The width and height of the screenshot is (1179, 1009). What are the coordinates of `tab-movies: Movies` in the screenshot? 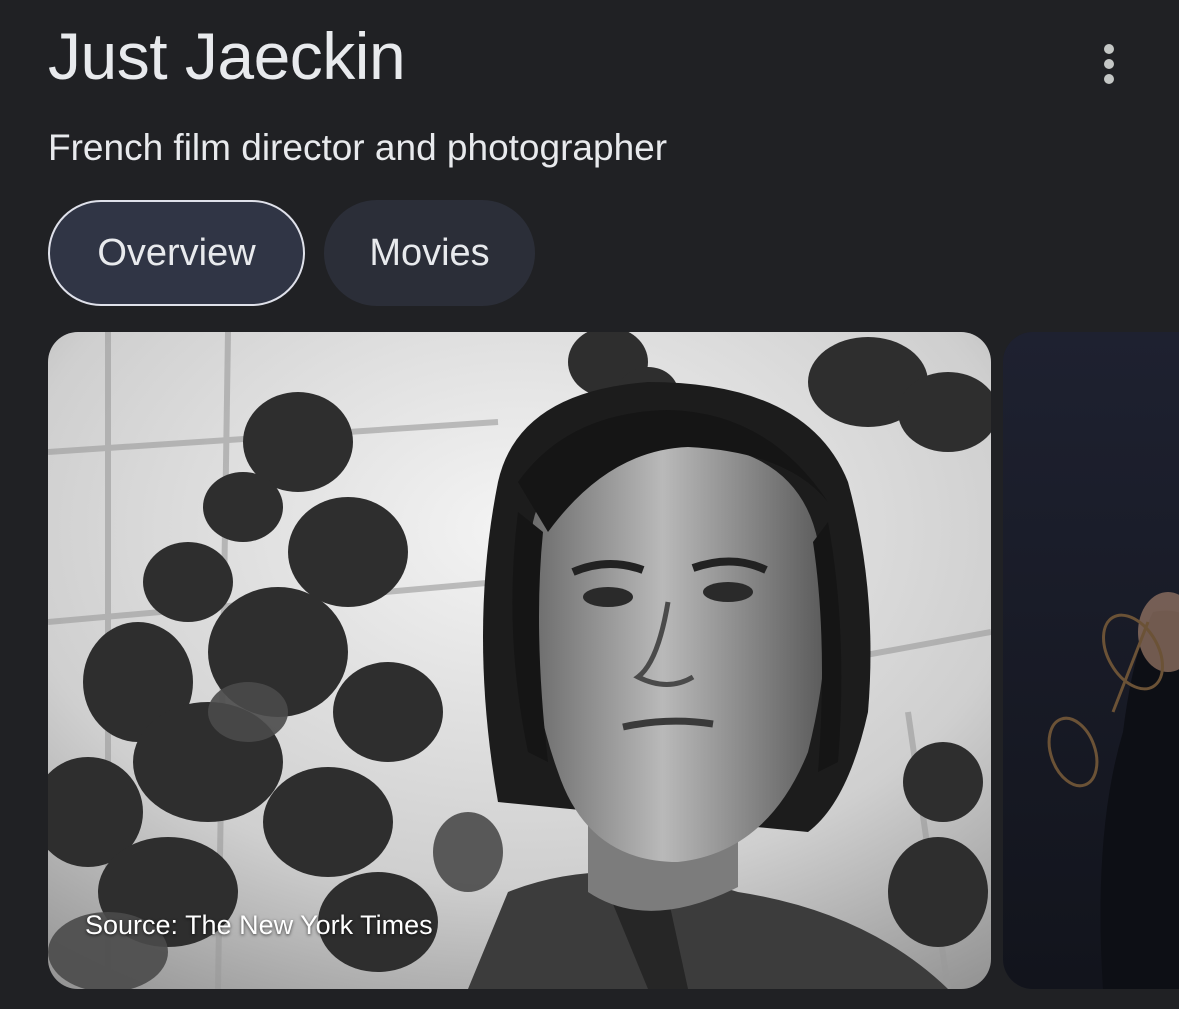 It's located at (429, 253).